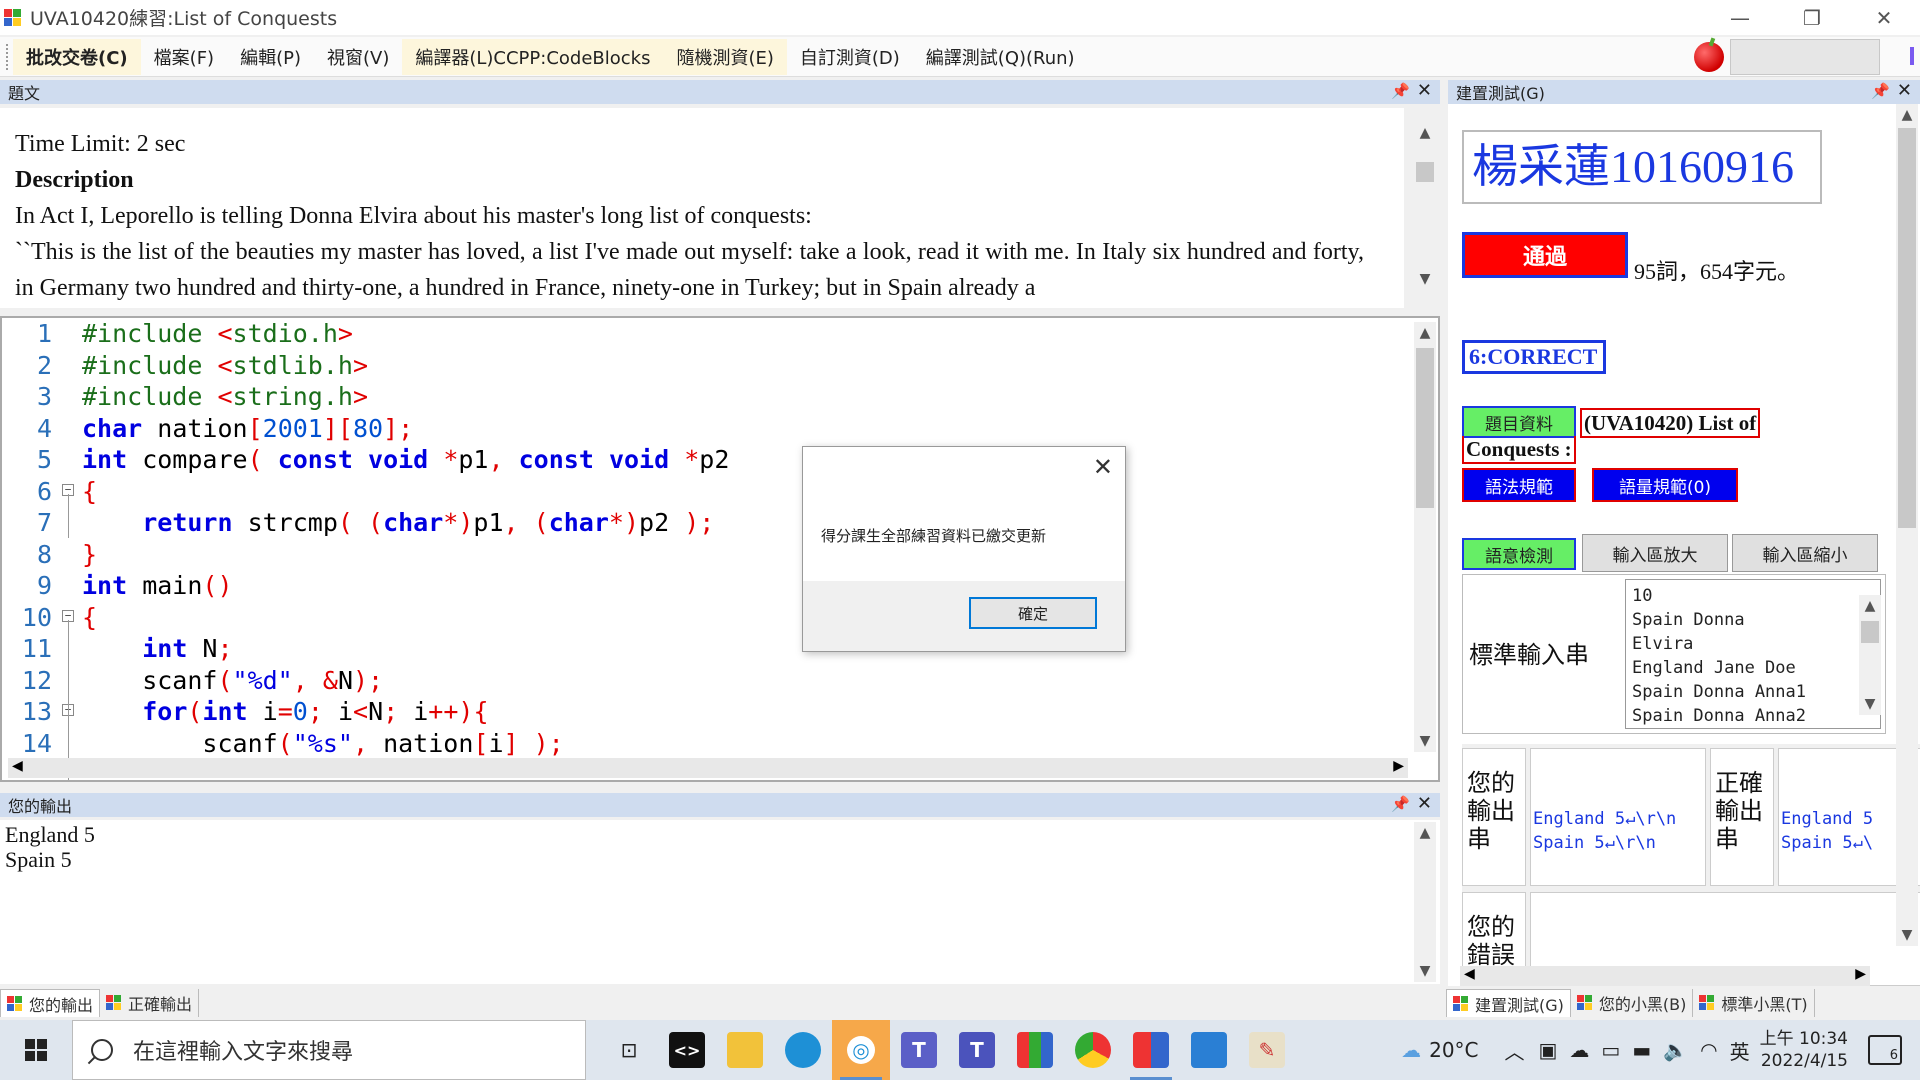  What do you see at coordinates (707, 618) in the screenshot?
I see `code-line: 10−{` at bounding box center [707, 618].